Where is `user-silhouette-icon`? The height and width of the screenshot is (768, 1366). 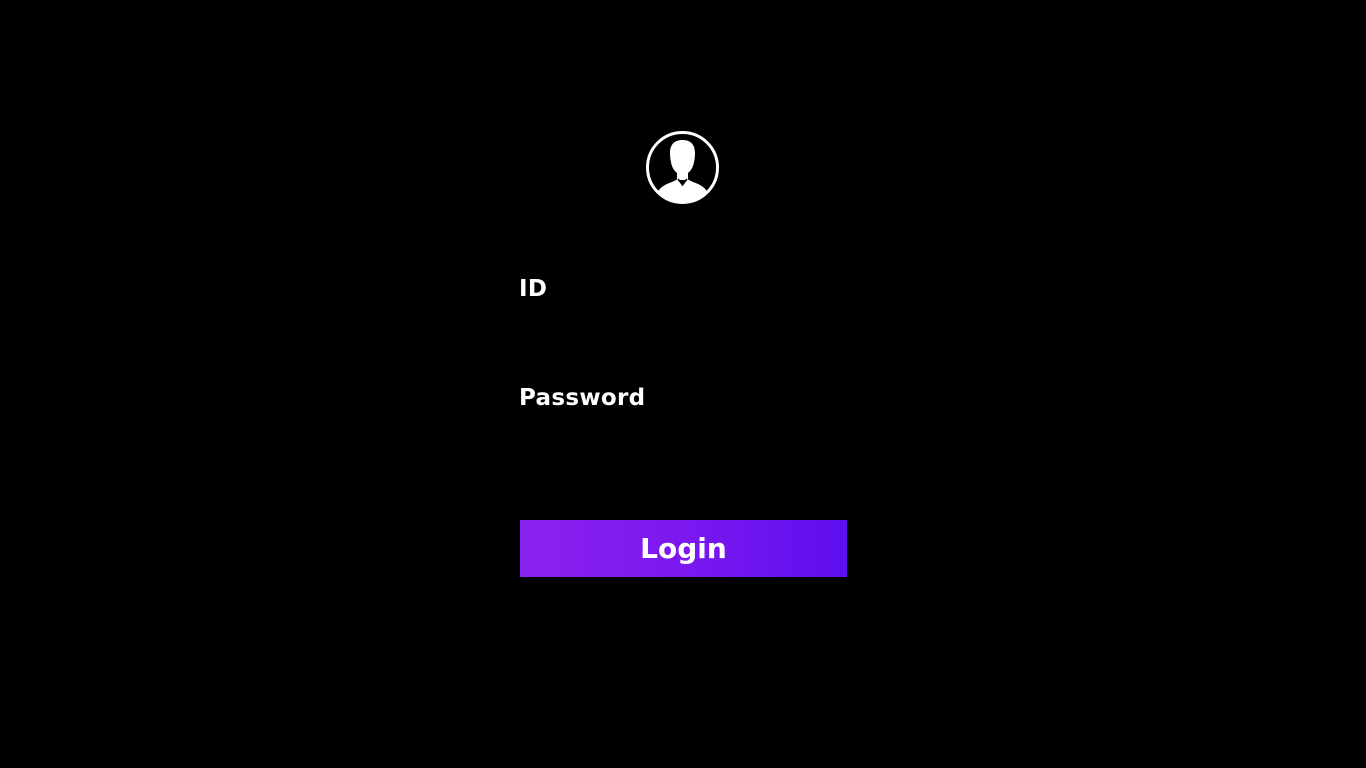 user-silhouette-icon is located at coordinates (682, 167).